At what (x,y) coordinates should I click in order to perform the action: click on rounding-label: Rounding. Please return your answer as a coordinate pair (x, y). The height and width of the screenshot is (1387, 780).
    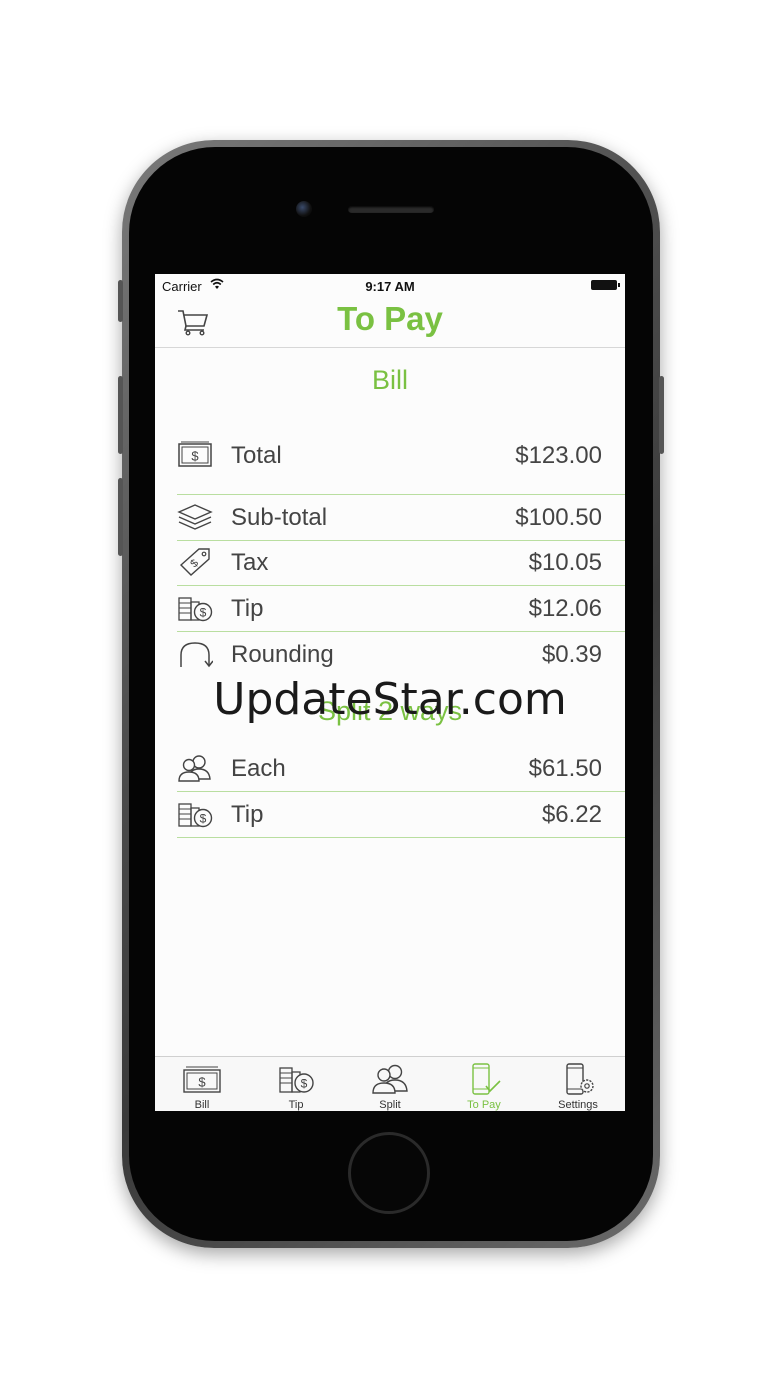
    Looking at the image, I should click on (282, 654).